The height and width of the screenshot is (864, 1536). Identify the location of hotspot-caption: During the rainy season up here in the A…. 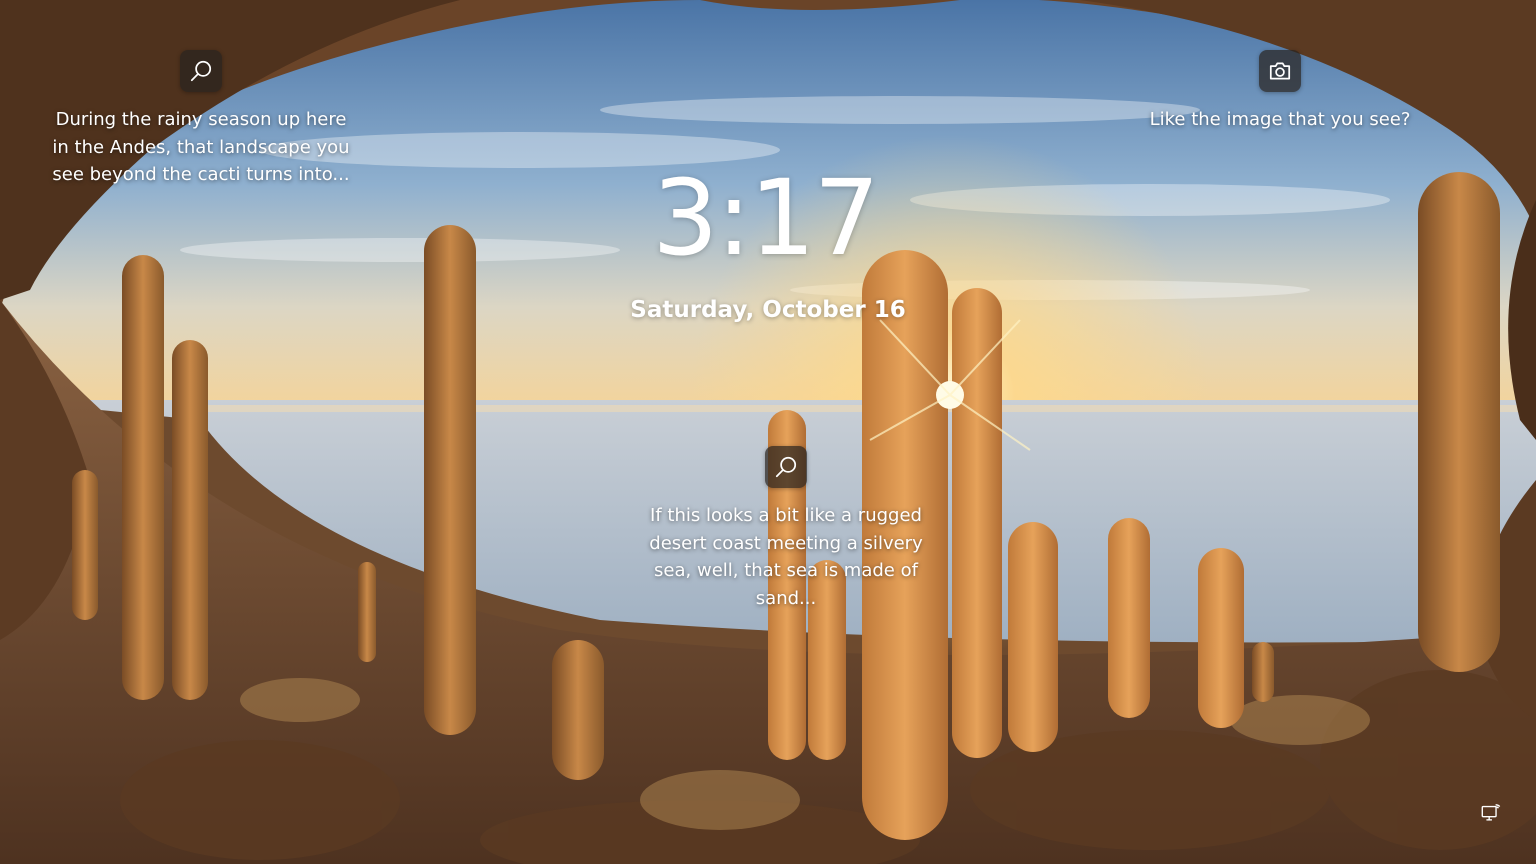
(201, 147).